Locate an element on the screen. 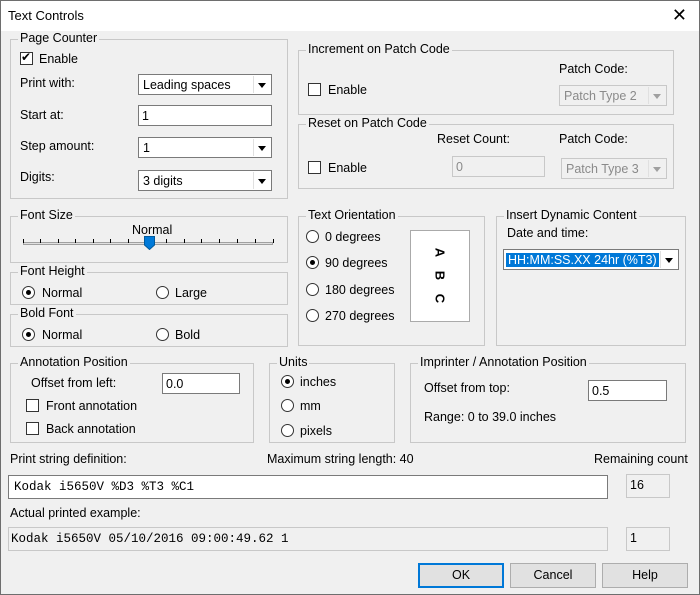  remaining-count-label: Remaining count is located at coordinates (641, 459).